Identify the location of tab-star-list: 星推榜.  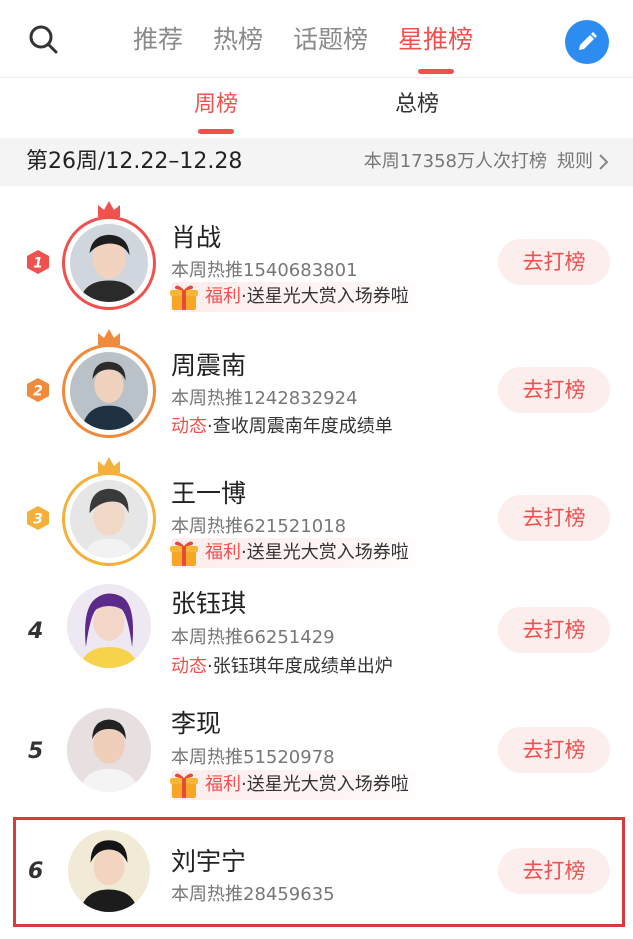
(435, 39).